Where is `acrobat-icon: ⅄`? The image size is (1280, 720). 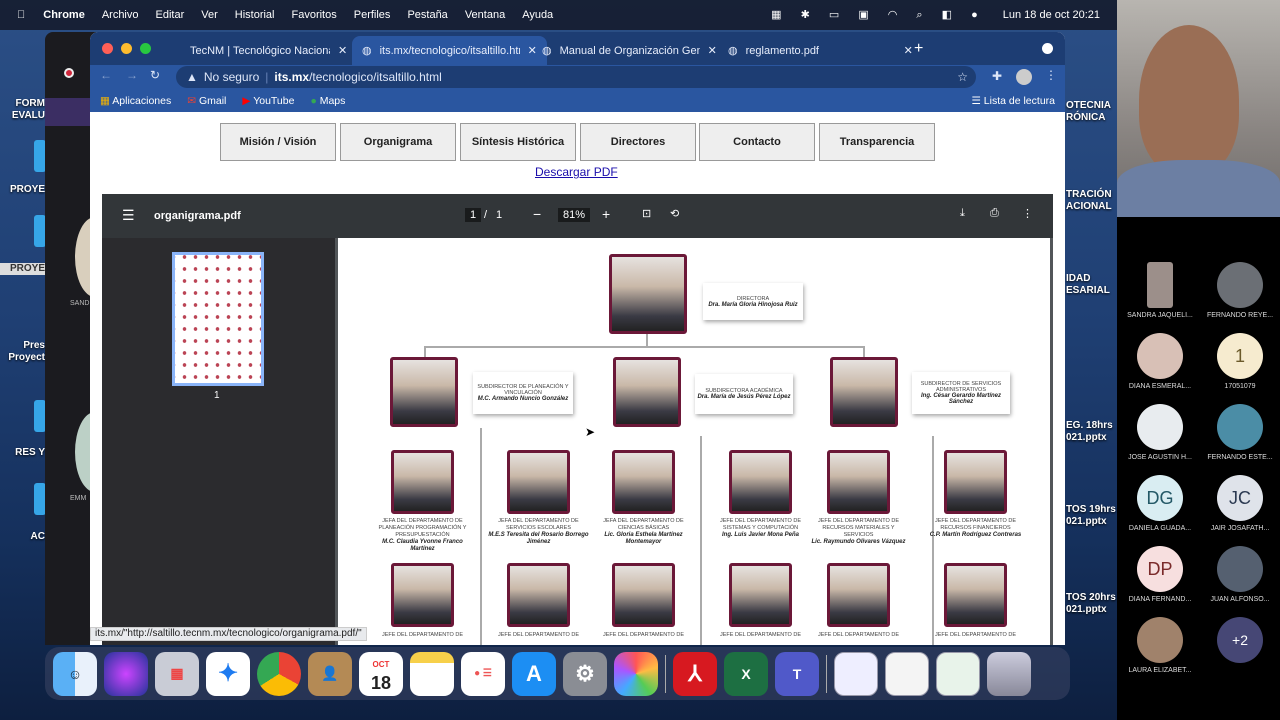
acrobat-icon: ⅄ is located at coordinates (695, 673).